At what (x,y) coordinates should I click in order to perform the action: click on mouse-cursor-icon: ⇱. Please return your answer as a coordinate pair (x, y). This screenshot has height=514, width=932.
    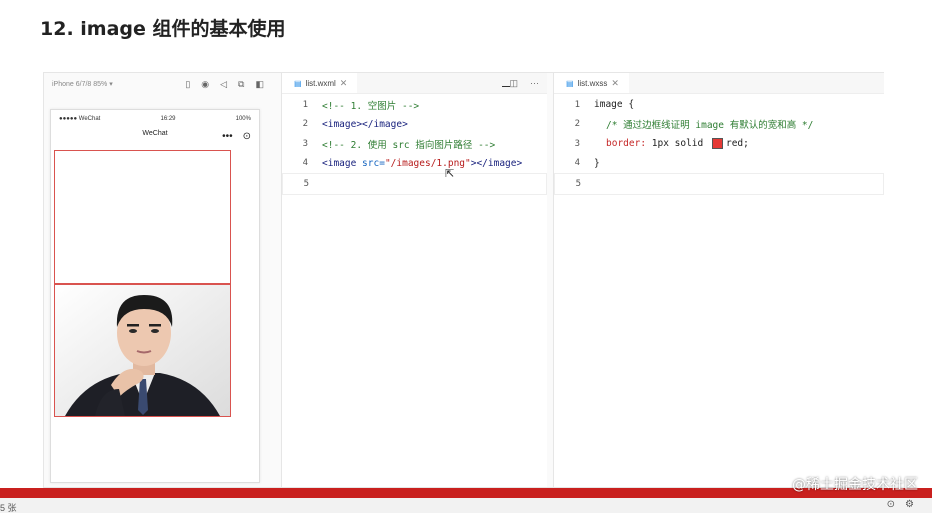
    Looking at the image, I should click on (450, 174).